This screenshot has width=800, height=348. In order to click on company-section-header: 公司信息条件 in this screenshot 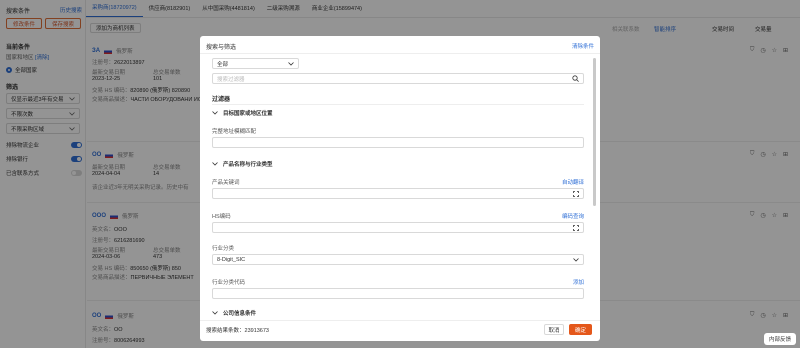, I will do `click(234, 313)`.